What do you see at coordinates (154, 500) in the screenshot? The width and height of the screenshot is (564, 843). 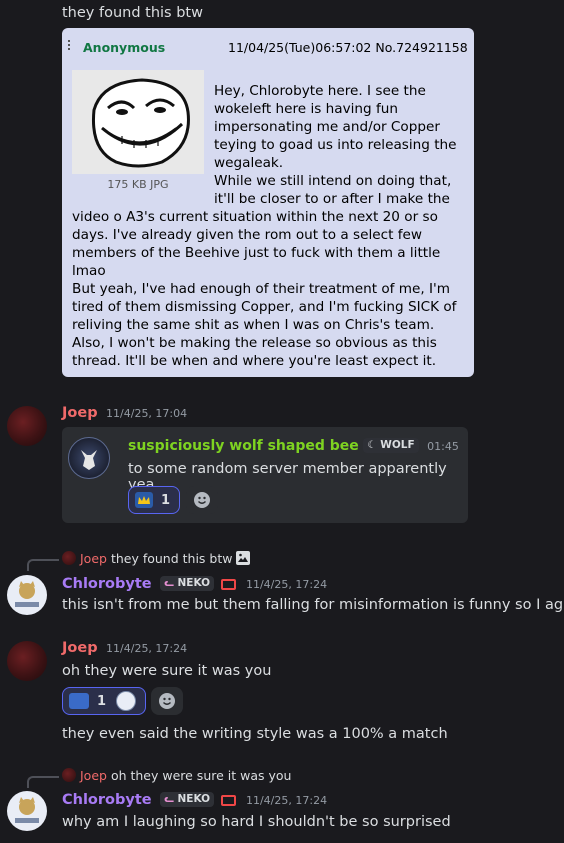 I see `reaction-crown: 1` at bounding box center [154, 500].